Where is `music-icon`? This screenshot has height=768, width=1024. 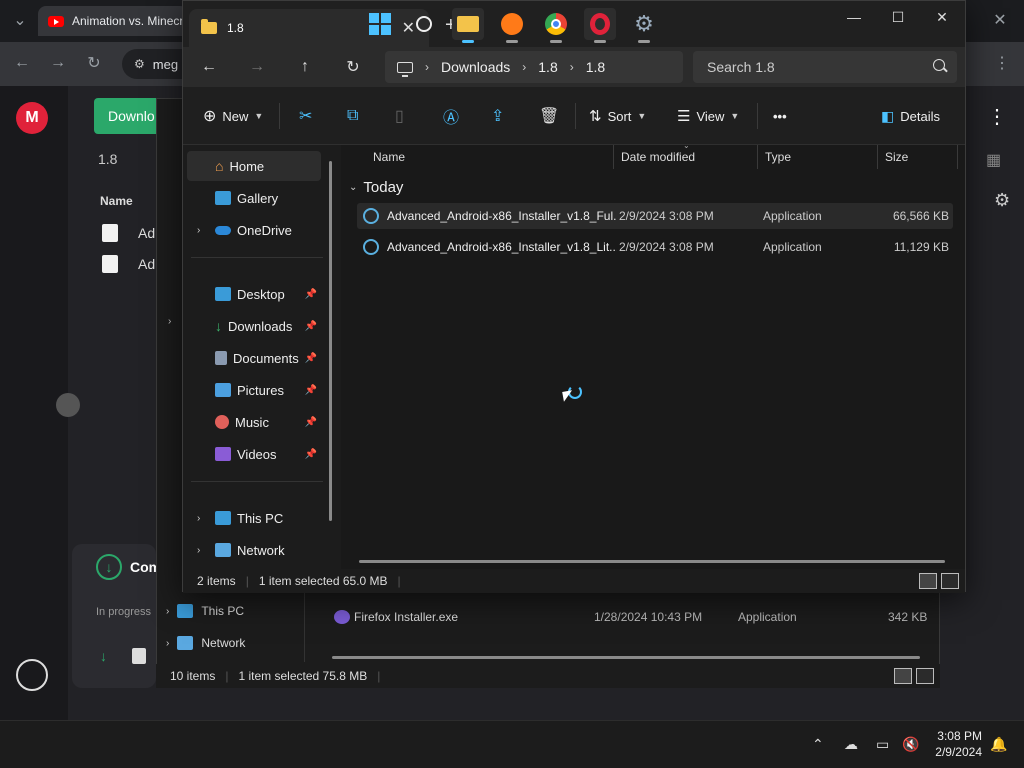
music-icon is located at coordinates (222, 422).